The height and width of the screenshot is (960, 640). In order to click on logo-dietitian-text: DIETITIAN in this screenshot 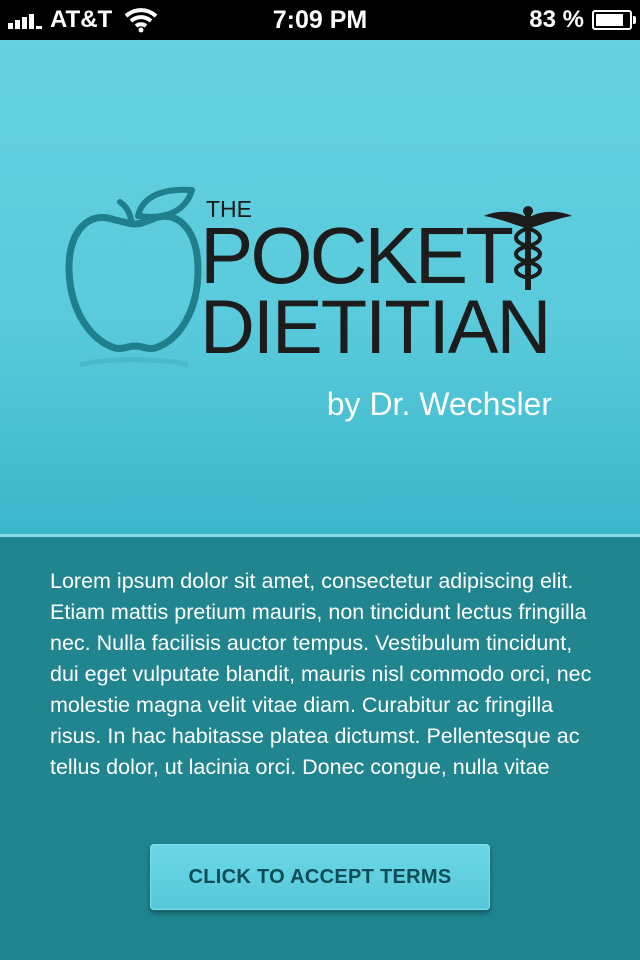, I will do `click(375, 327)`.